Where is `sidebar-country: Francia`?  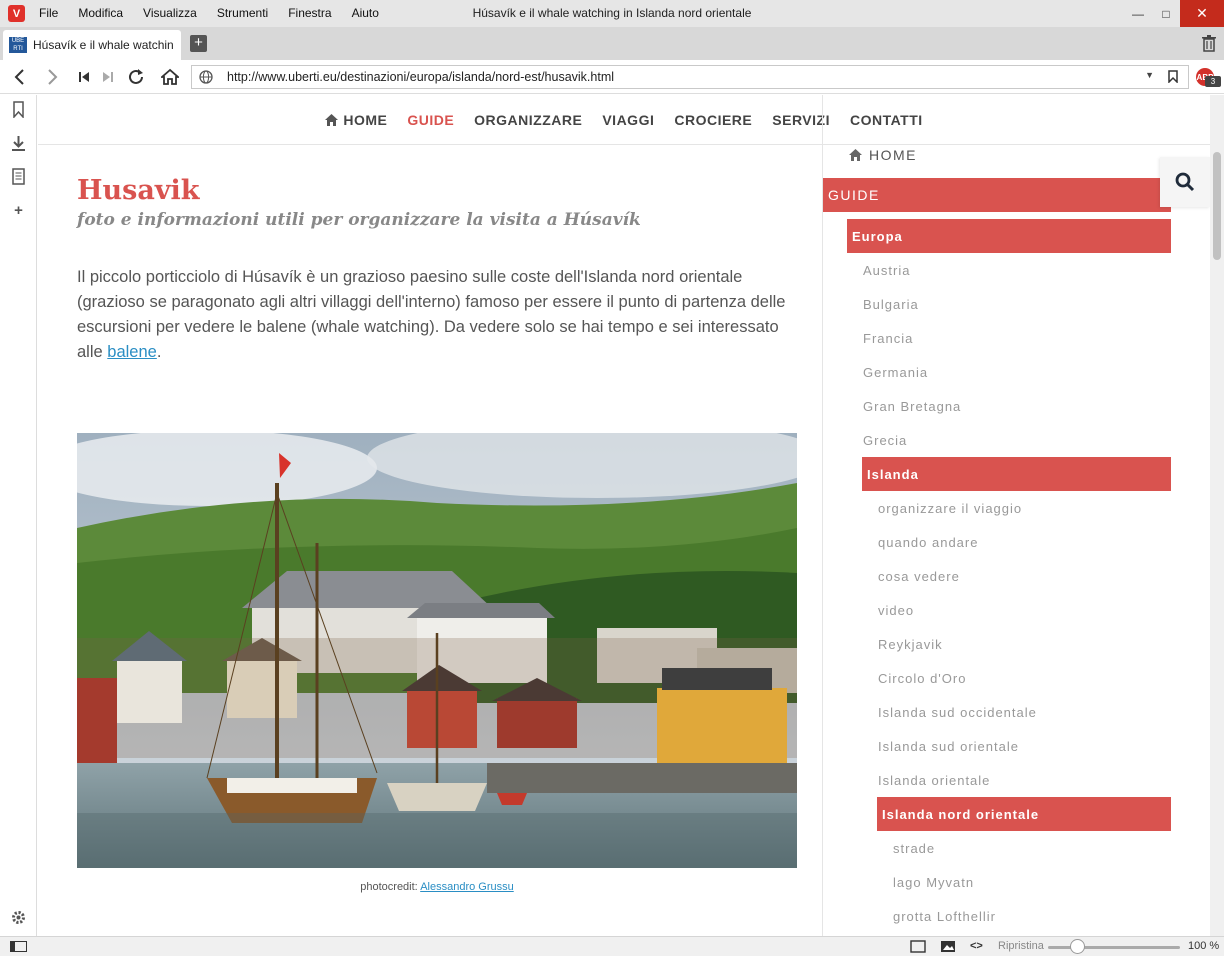 sidebar-country: Francia is located at coordinates (885, 338).